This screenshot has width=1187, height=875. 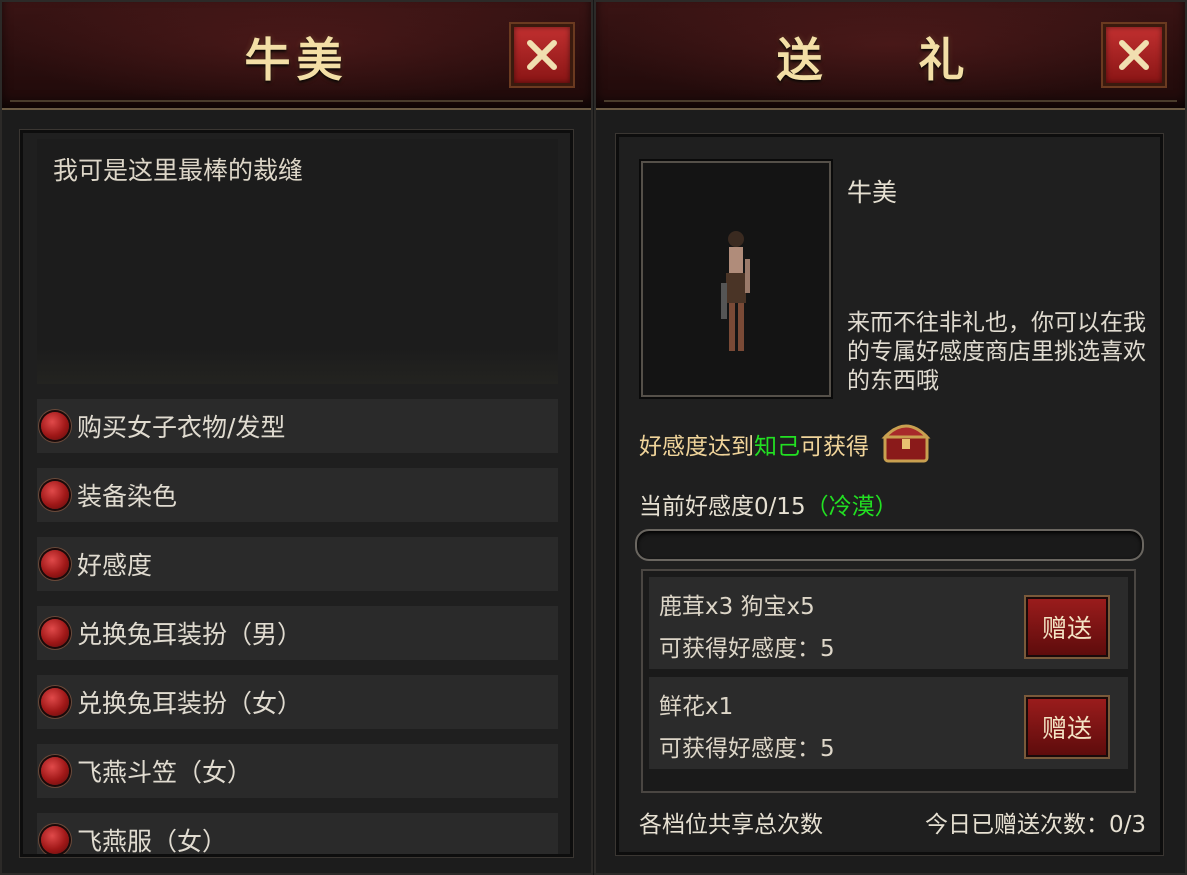 I want to click on shared-count-label: 各档位共享总次数, so click(x=731, y=825).